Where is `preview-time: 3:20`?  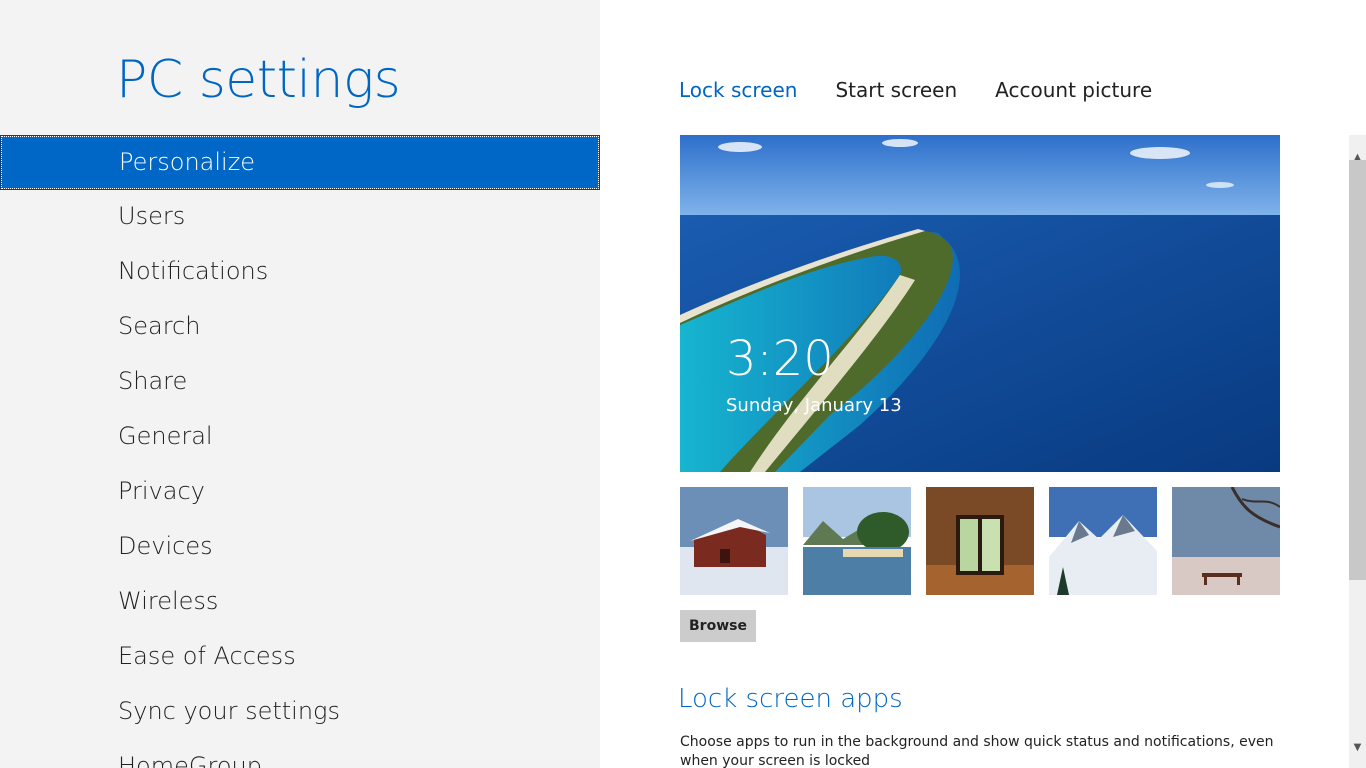
preview-time: 3:20 is located at coordinates (780, 359).